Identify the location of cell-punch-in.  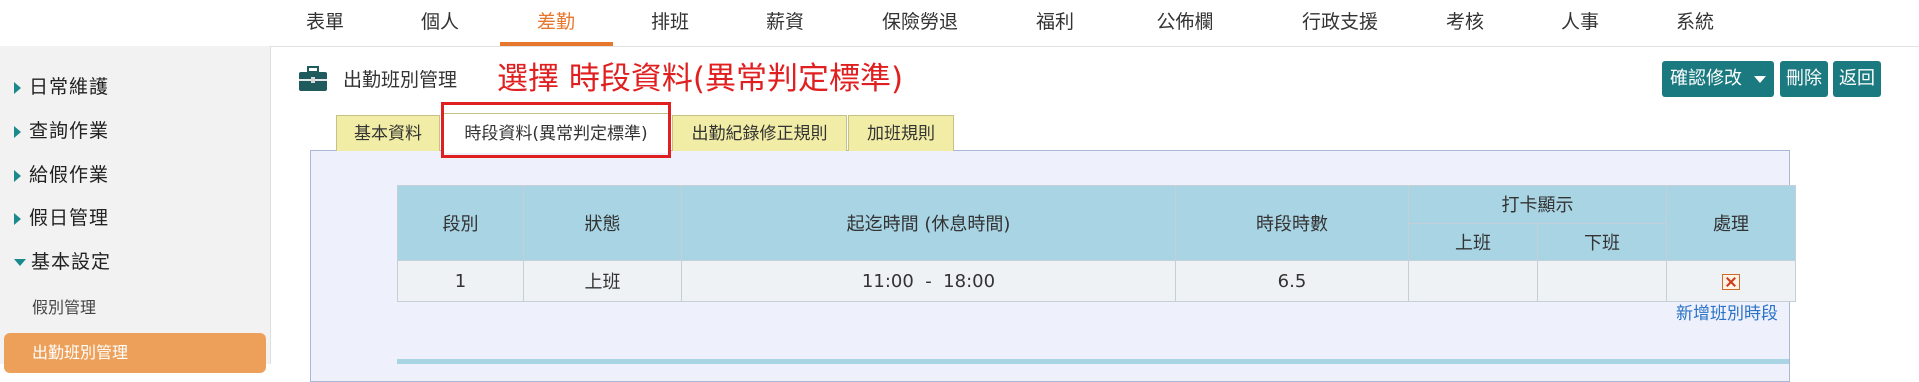
(1473, 281).